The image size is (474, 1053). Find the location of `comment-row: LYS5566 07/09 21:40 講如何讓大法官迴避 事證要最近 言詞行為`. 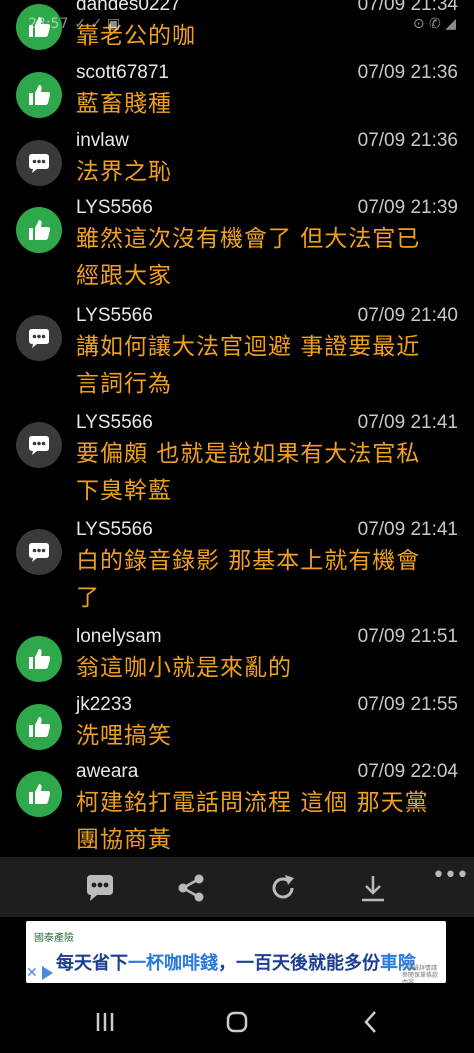

comment-row: LYS5566 07/09 21:40 講如何讓大法官迴避 事證要最近 言詞行為 is located at coordinates (237, 358).